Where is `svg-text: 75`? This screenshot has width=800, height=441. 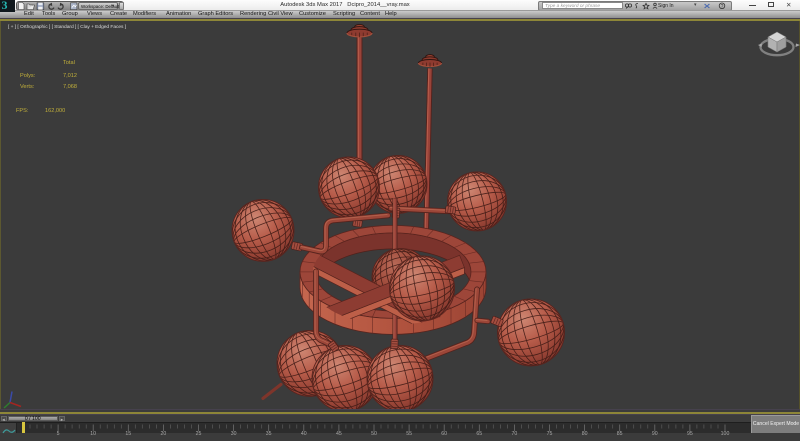
svg-text: 75 is located at coordinates (550, 433).